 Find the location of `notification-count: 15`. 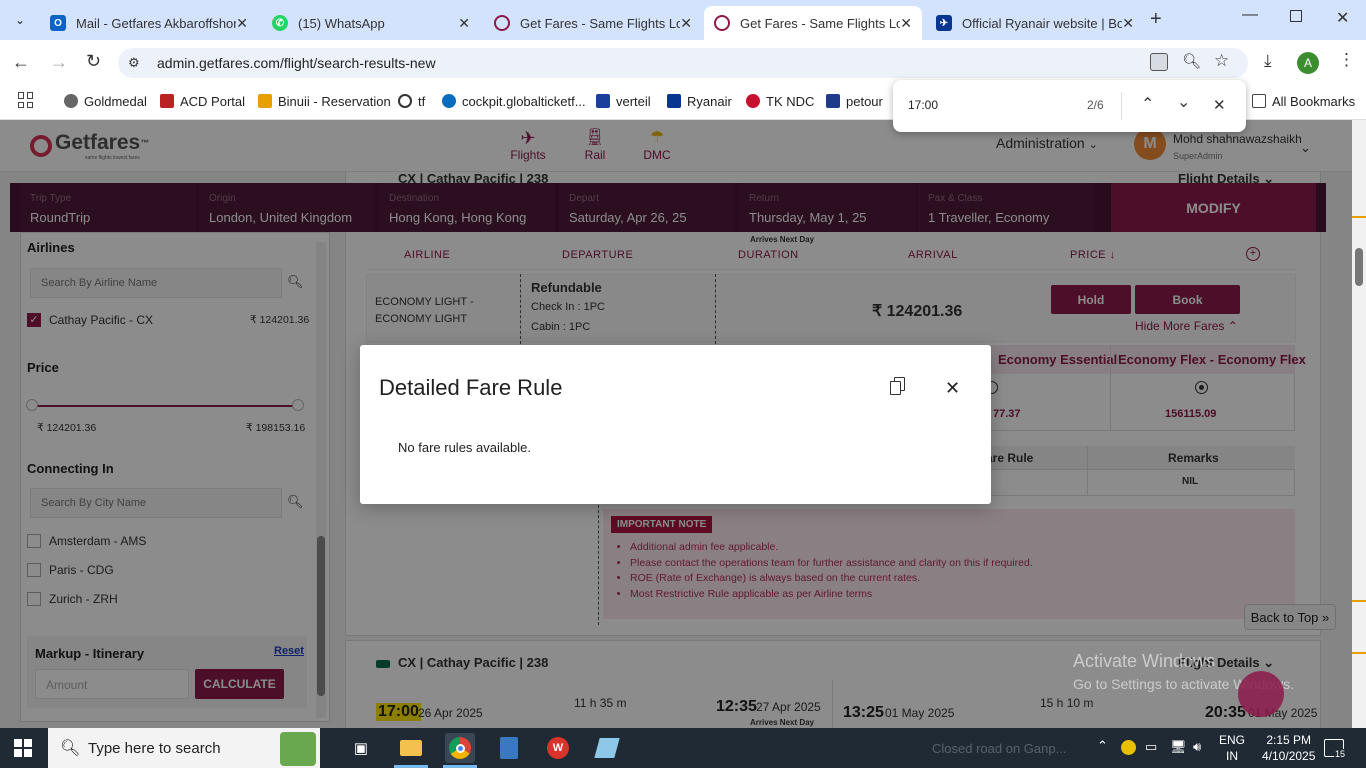

notification-count: 15 is located at coordinates (1340, 754).